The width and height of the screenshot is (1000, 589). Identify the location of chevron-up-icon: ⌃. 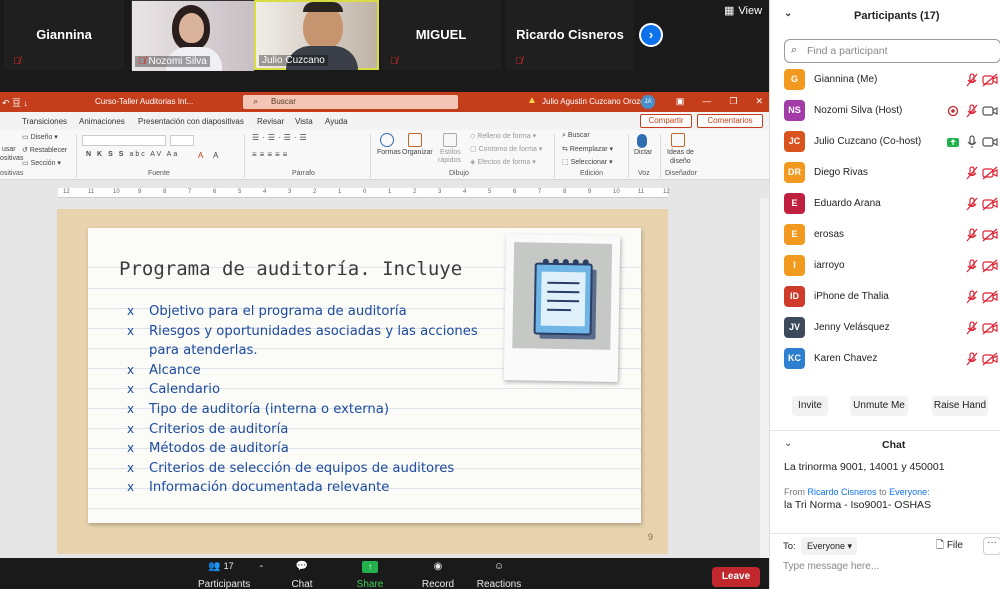
(261, 568).